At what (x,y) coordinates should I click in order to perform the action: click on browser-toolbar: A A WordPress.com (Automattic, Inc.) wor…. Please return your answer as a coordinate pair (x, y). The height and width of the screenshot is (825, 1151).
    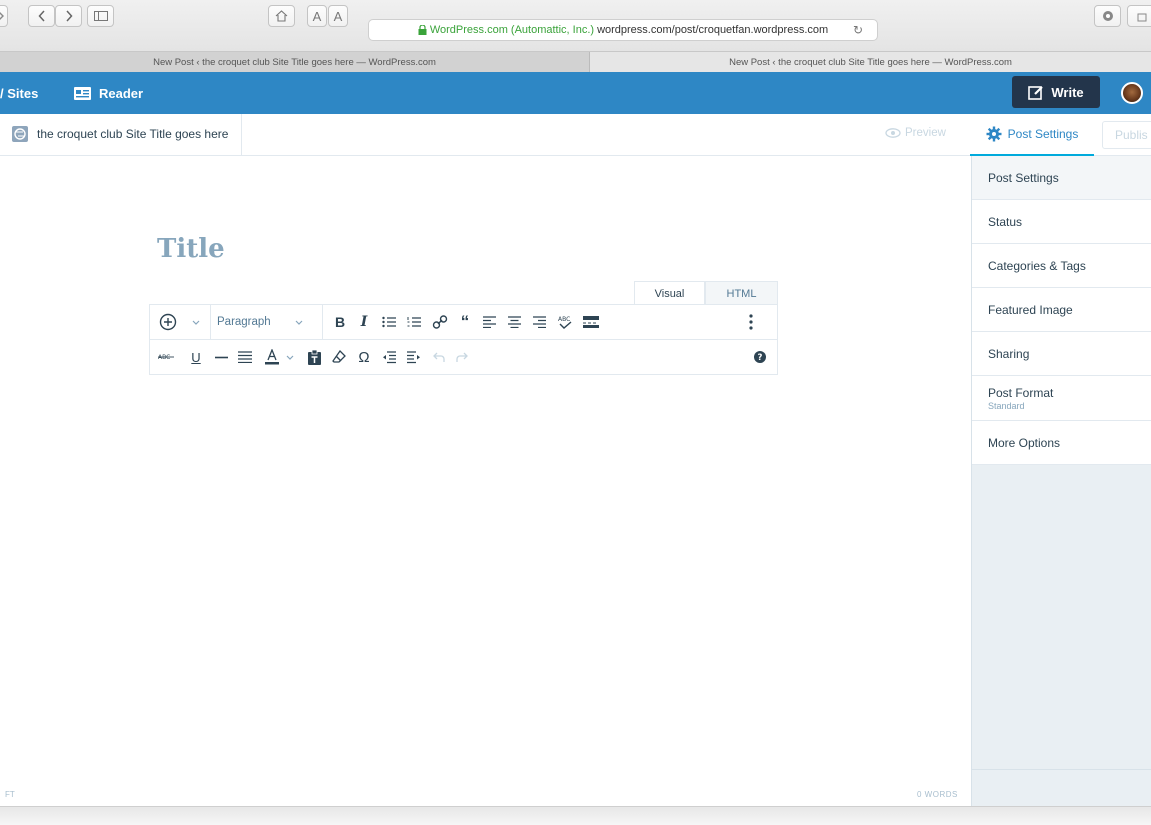
    Looking at the image, I should click on (575, 26).